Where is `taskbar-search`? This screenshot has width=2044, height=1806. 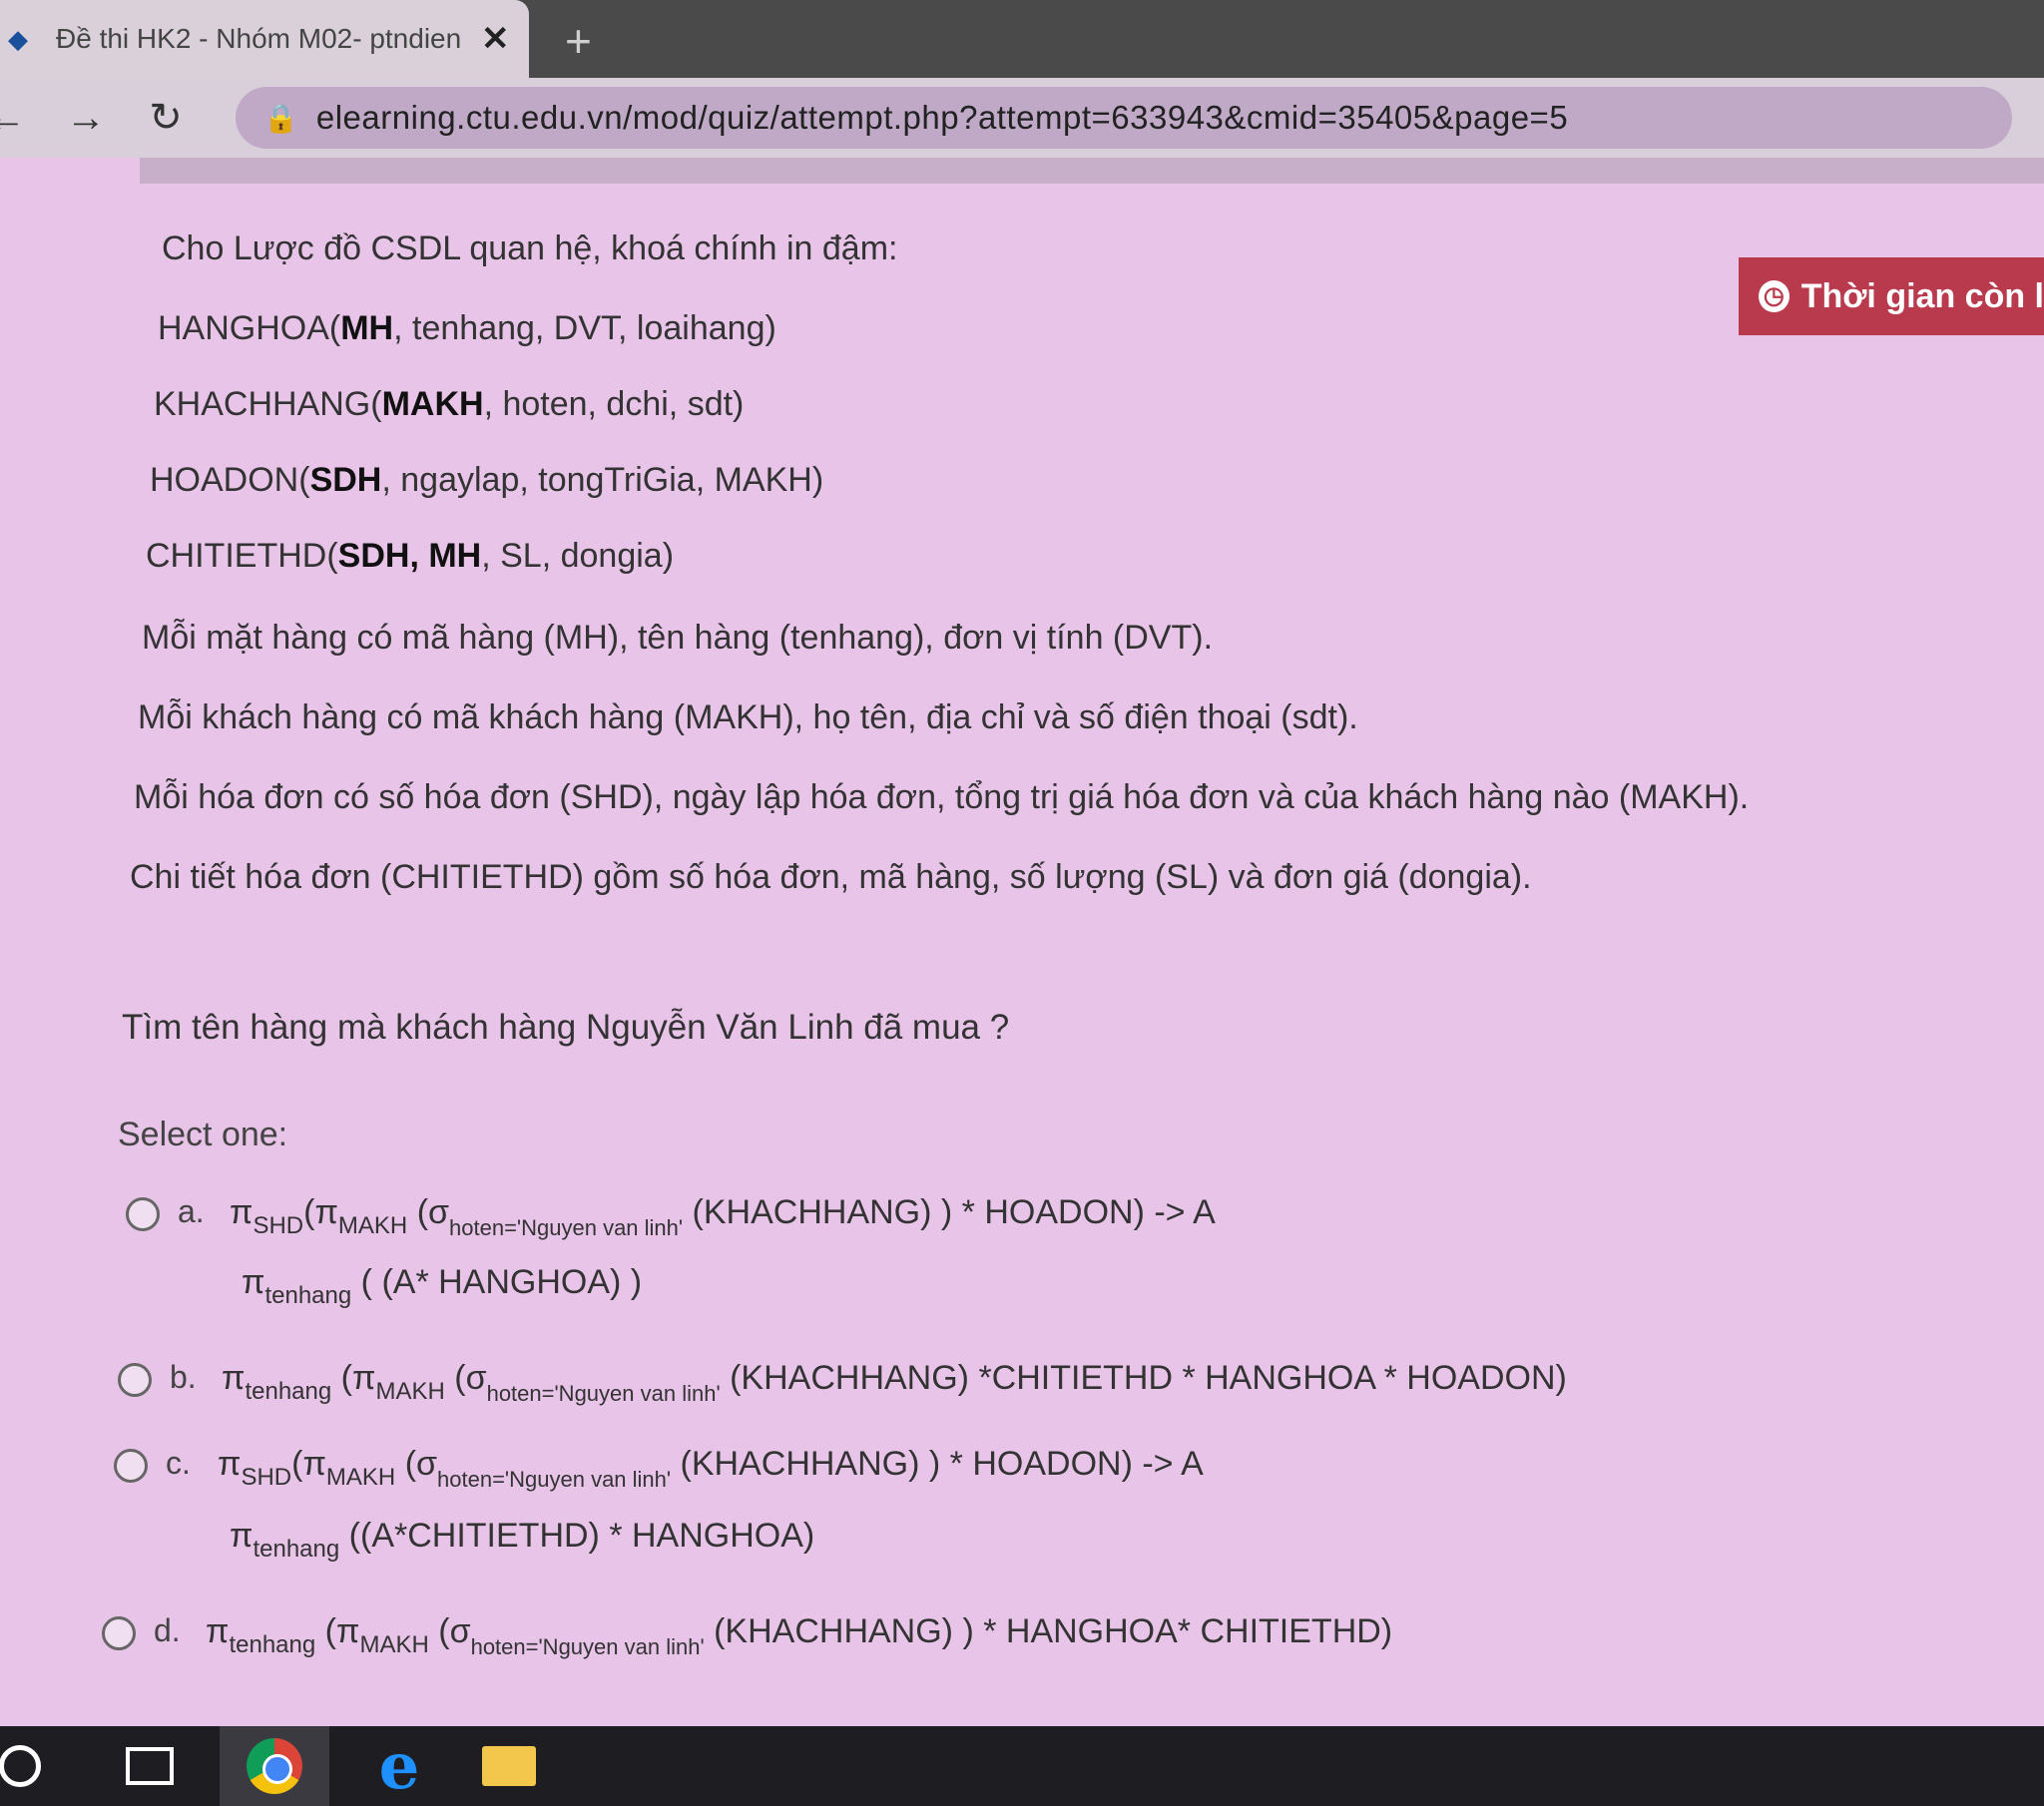
taskbar-search is located at coordinates (30, 1766).